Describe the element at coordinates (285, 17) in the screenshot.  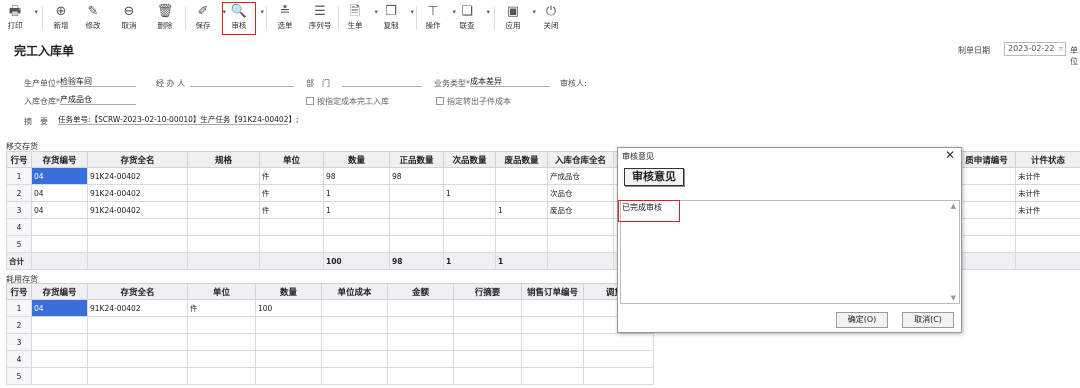
I see `select-button: ≛ 选单` at that location.